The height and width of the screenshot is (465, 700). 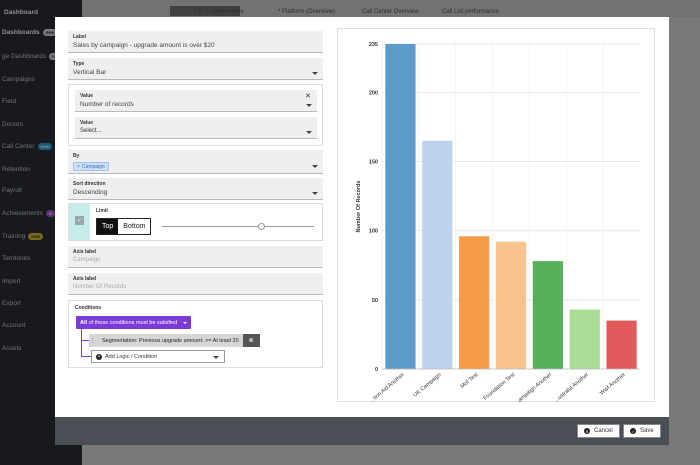 I want to click on chip-label: Campaign, so click(x=93, y=166).